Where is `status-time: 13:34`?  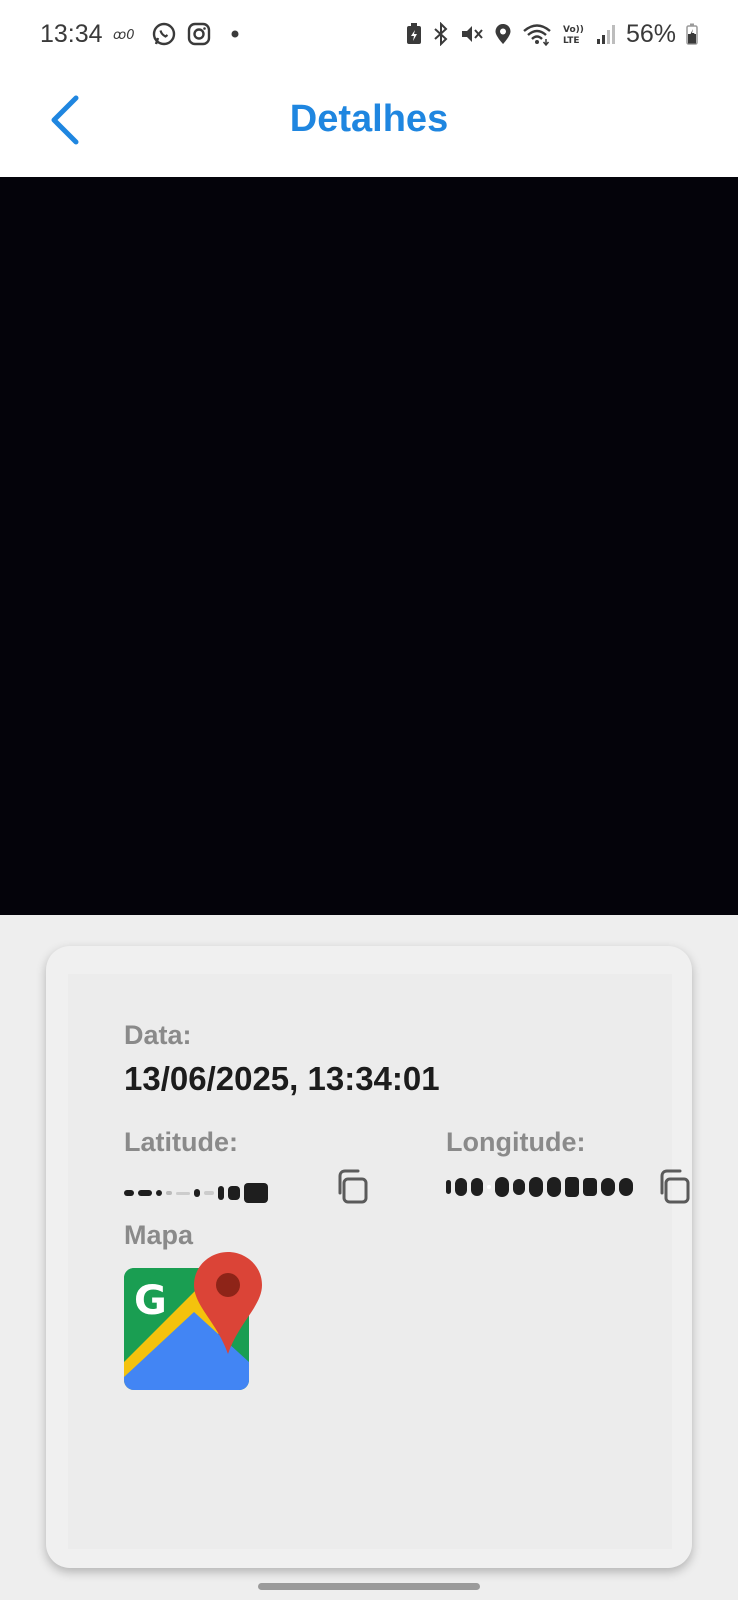
status-time: 13:34 is located at coordinates (71, 33).